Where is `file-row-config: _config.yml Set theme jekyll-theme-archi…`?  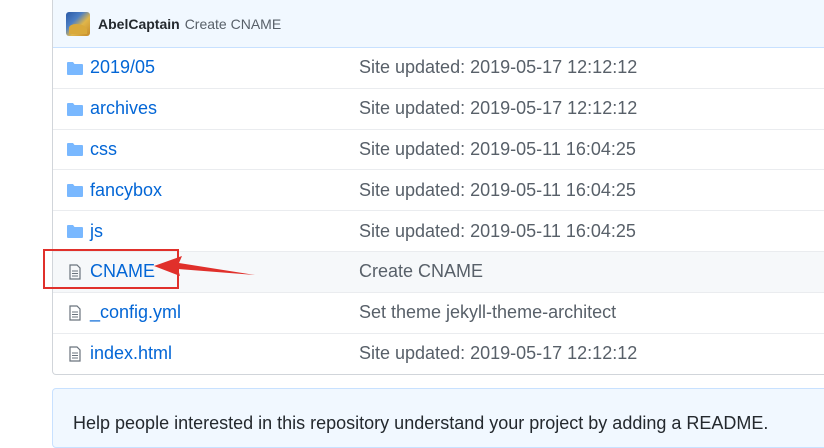
file-row-config: _config.yml Set theme jekyll-theme-archi… is located at coordinates (438, 313).